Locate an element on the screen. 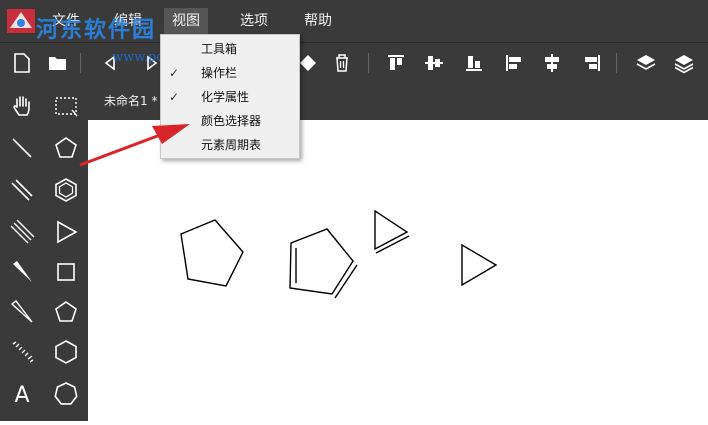  pentagon-ring-icon is located at coordinates (66, 148).